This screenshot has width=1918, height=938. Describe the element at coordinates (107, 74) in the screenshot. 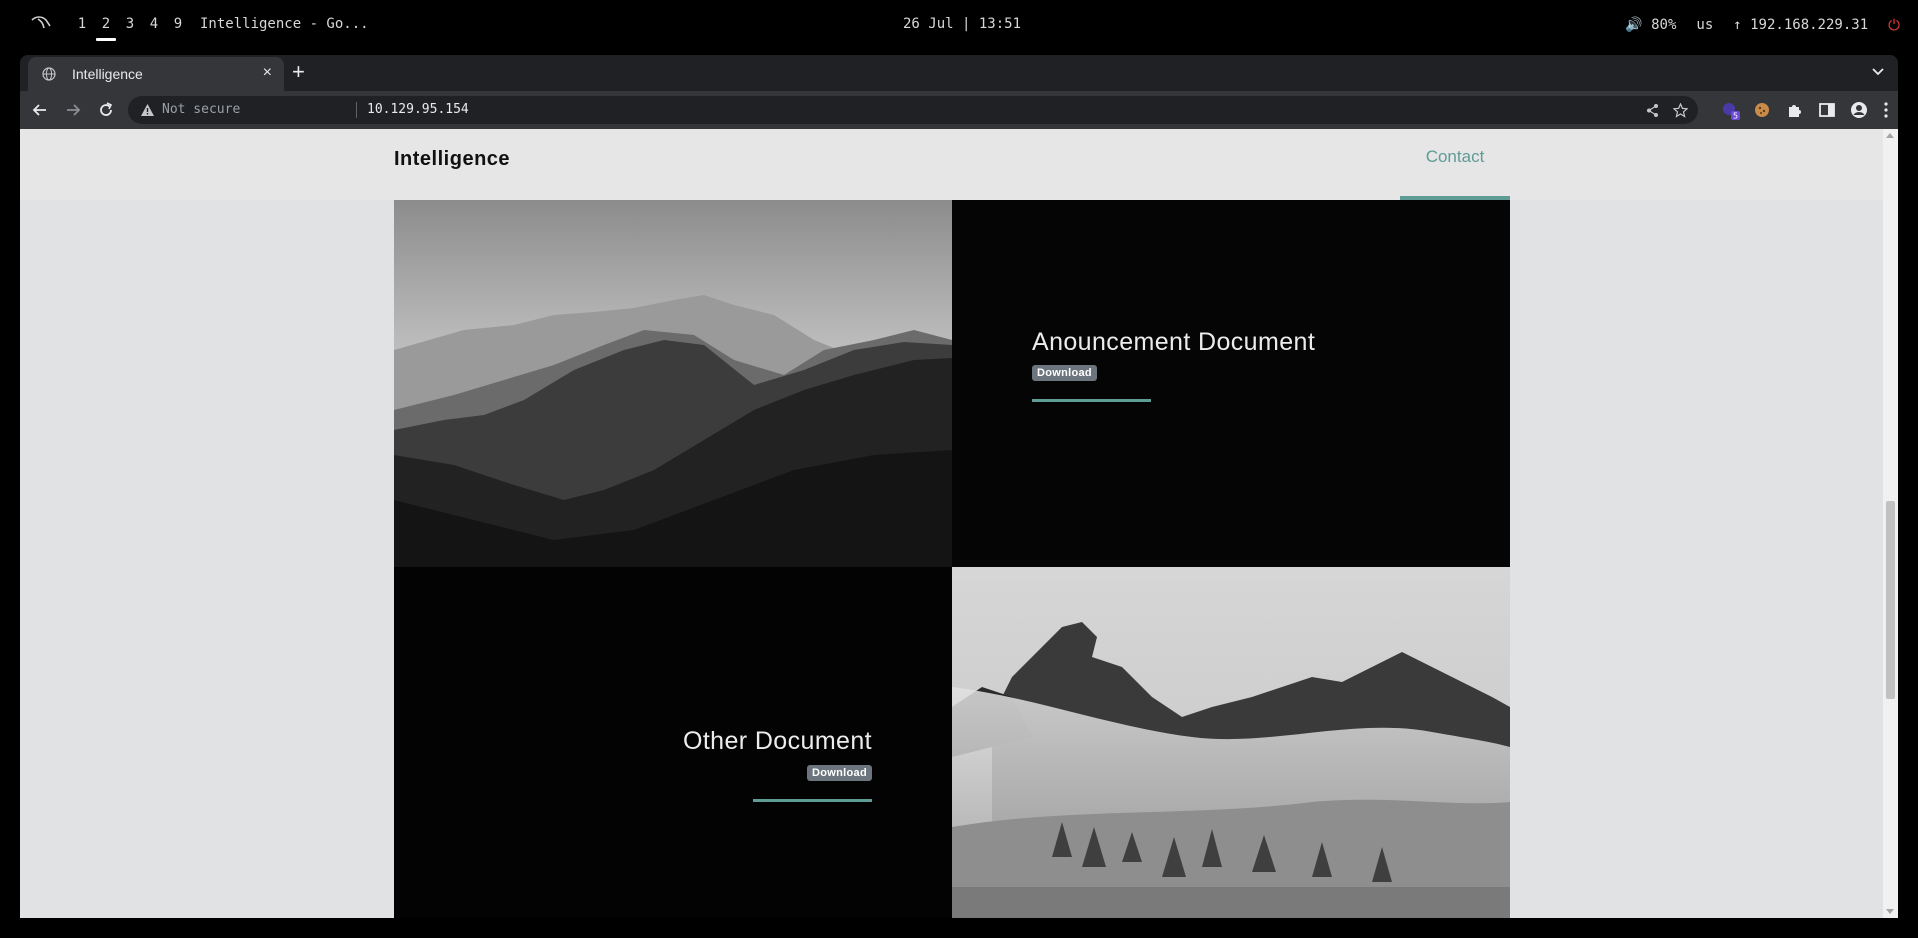

I see `tab-title: Intelligence` at that location.